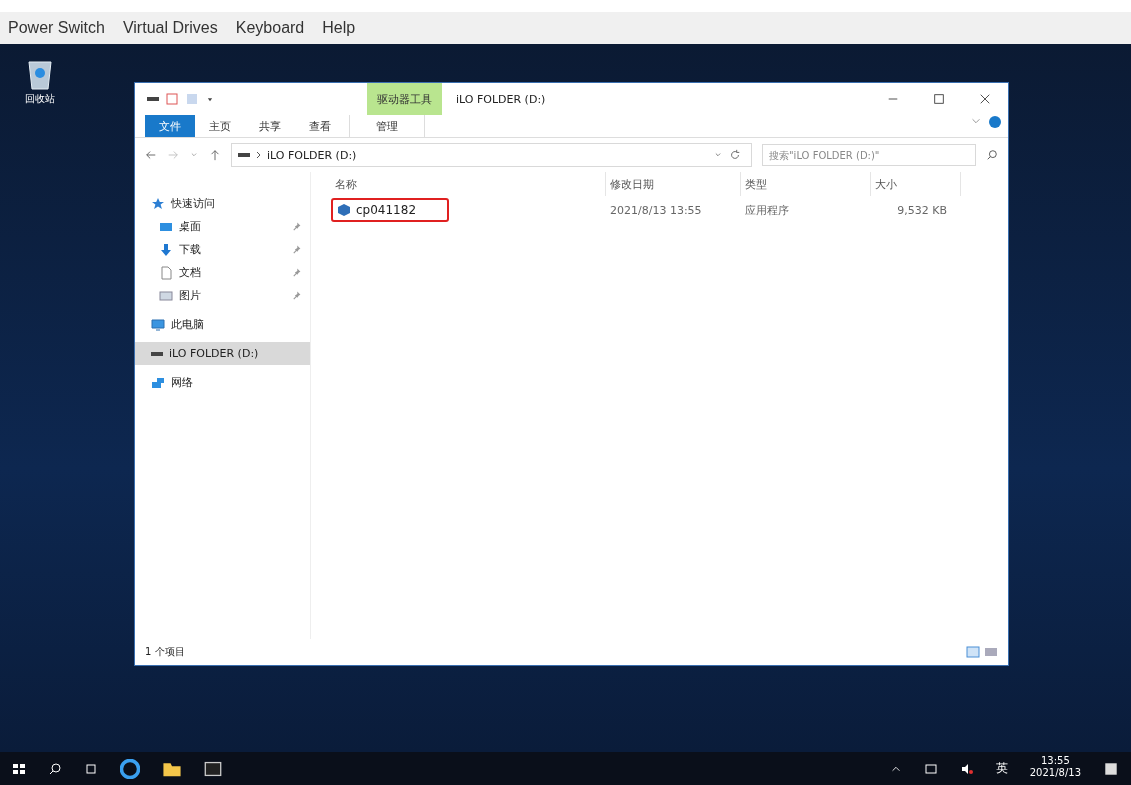 This screenshot has width=1131, height=785. What do you see at coordinates (916, 184) in the screenshot?
I see `column-header: 大小` at bounding box center [916, 184].